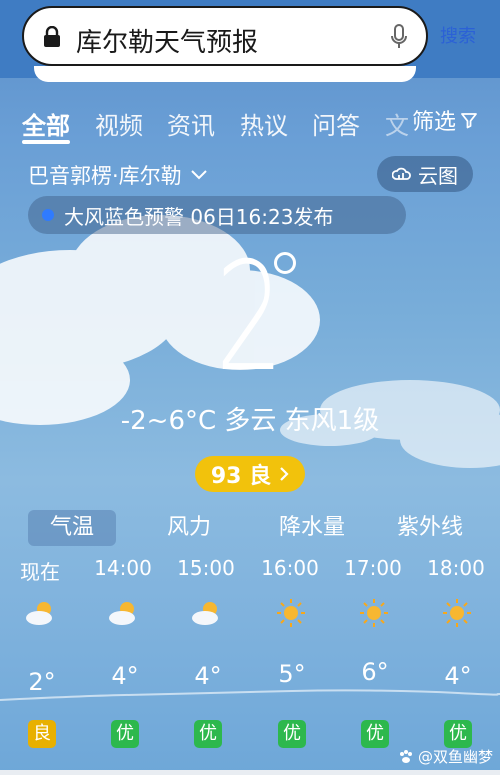 Image resolution: width=500 pixels, height=775 pixels. Describe the element at coordinates (46, 142) in the screenshot. I see `active-tab-indicator` at that location.